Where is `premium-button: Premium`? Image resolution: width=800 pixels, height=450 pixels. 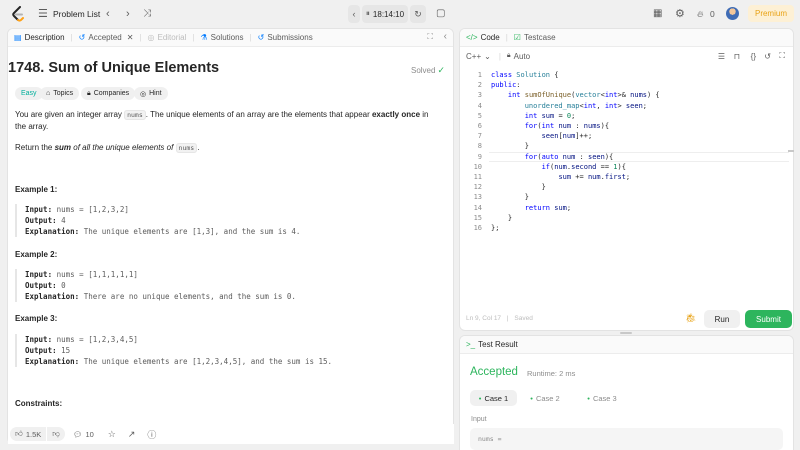
premium-button: Premium is located at coordinates (771, 13).